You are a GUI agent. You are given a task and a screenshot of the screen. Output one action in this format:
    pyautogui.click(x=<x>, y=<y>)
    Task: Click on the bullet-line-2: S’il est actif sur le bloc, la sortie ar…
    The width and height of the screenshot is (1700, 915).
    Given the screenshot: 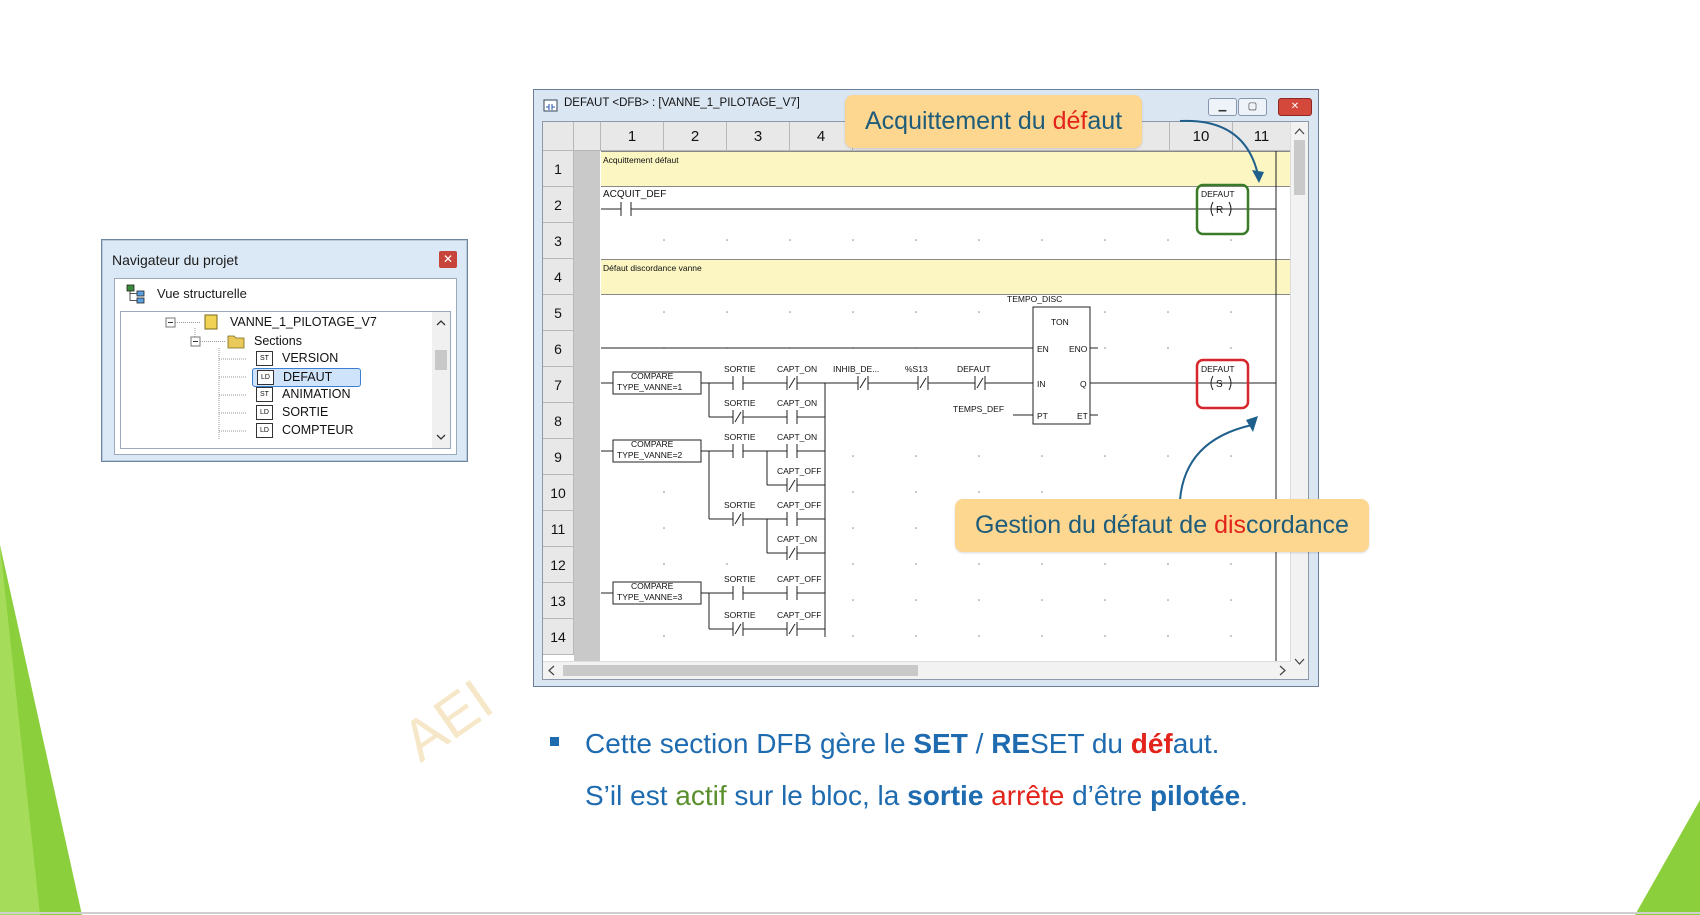 What is the action you would take?
    pyautogui.click(x=916, y=795)
    